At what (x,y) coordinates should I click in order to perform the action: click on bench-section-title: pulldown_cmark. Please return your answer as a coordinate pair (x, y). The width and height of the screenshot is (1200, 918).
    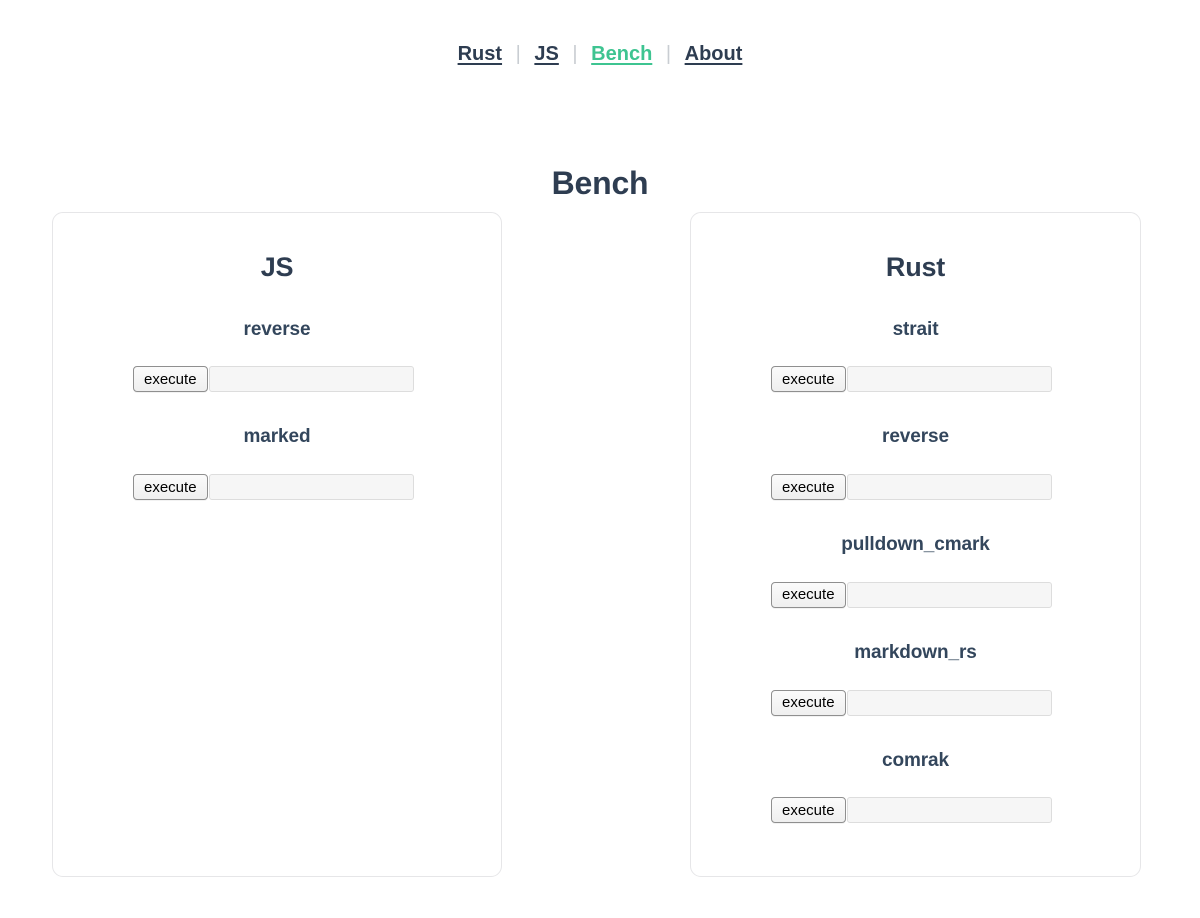
    Looking at the image, I should click on (915, 545).